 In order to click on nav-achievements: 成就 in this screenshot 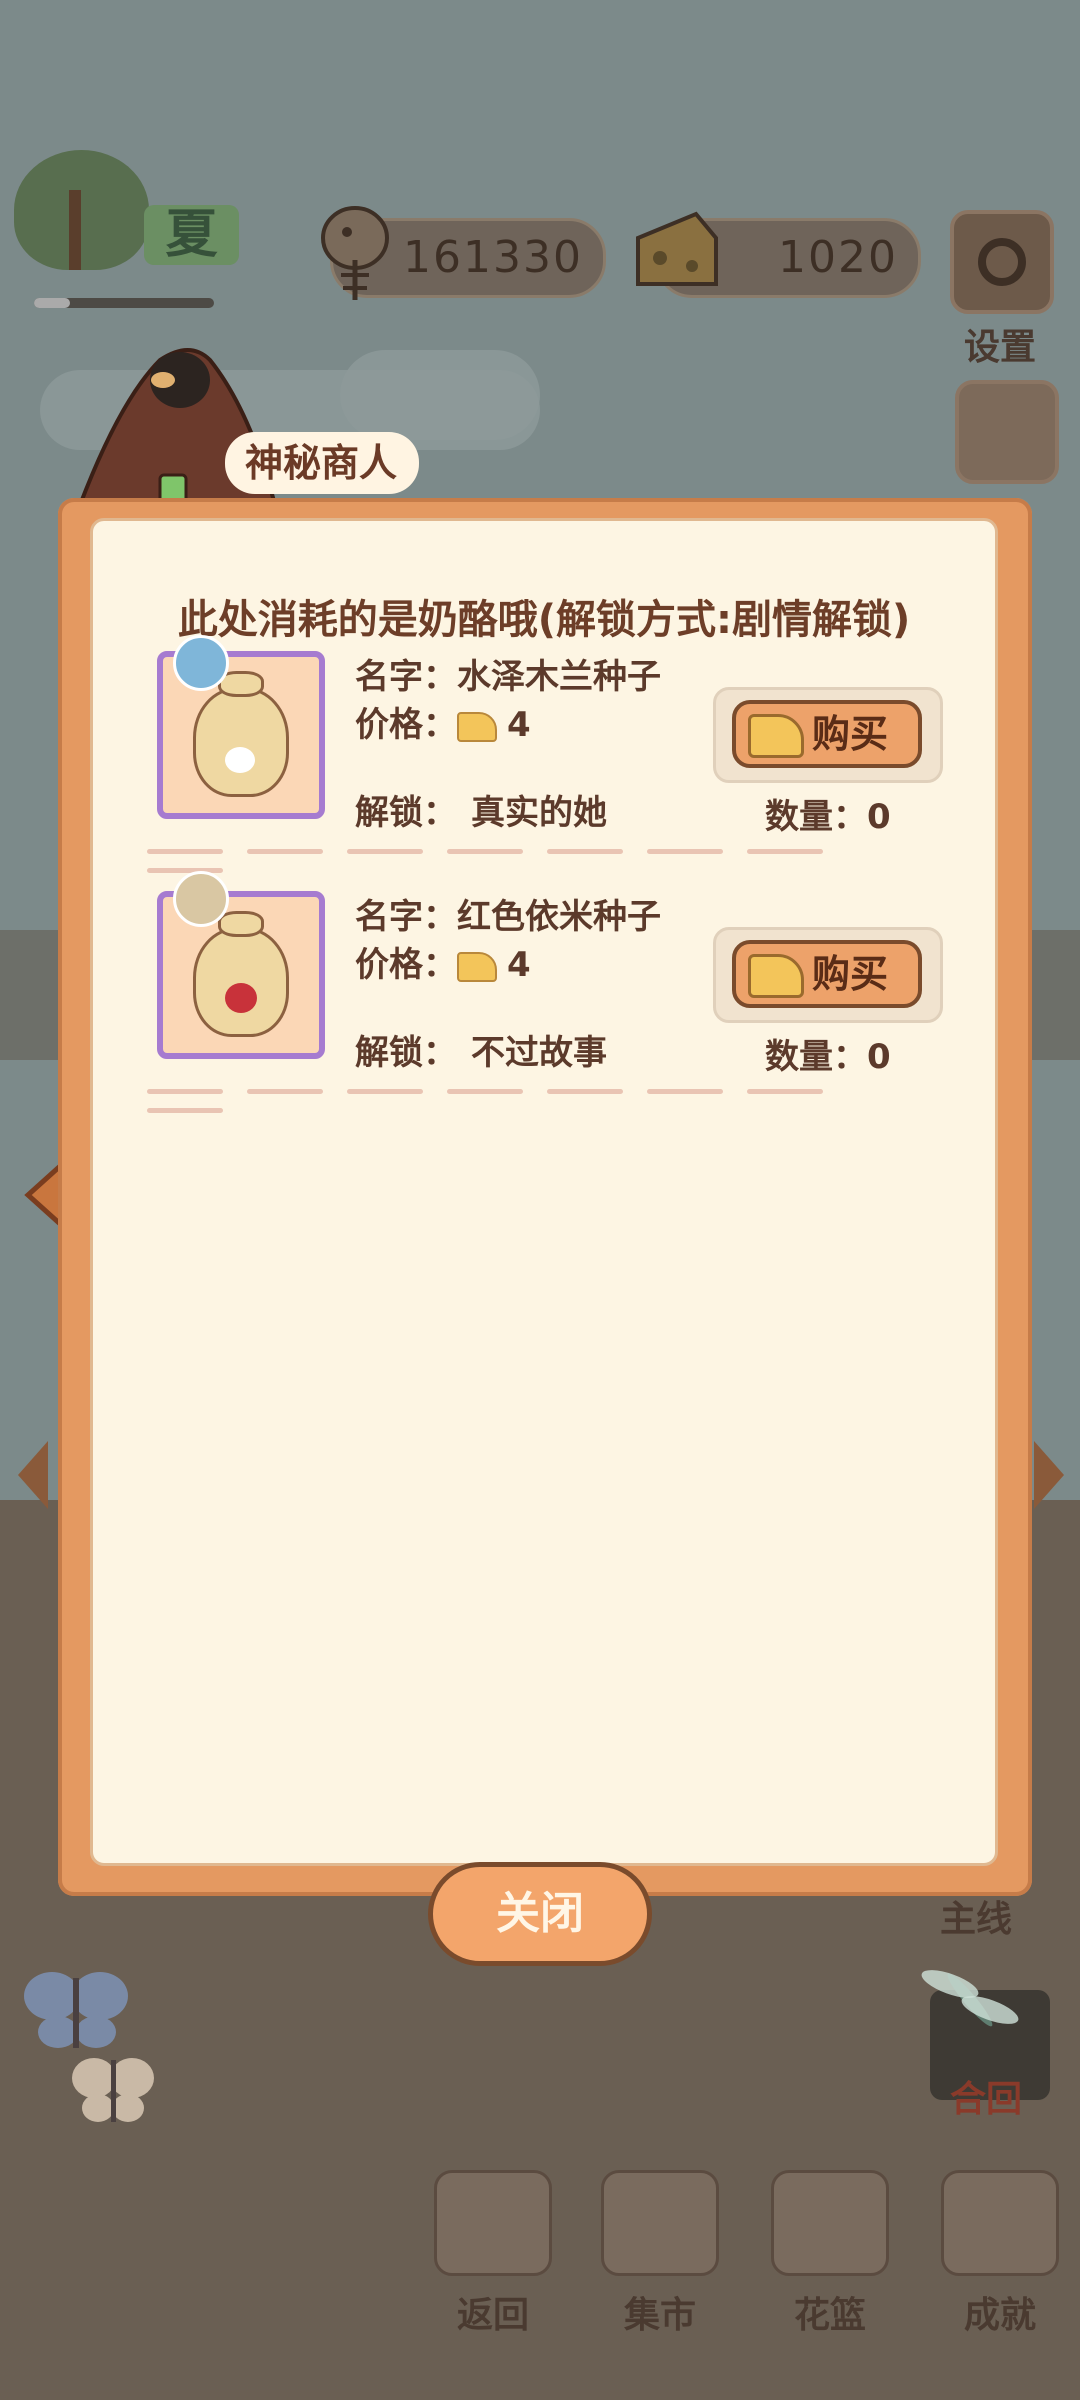, I will do `click(1000, 2254)`.